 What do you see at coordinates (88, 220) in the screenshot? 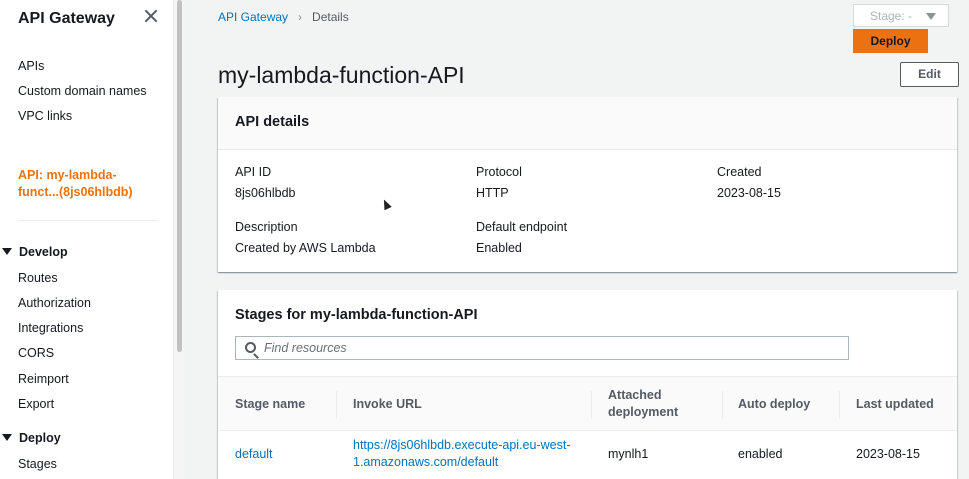
I see `sidebar-divider` at bounding box center [88, 220].